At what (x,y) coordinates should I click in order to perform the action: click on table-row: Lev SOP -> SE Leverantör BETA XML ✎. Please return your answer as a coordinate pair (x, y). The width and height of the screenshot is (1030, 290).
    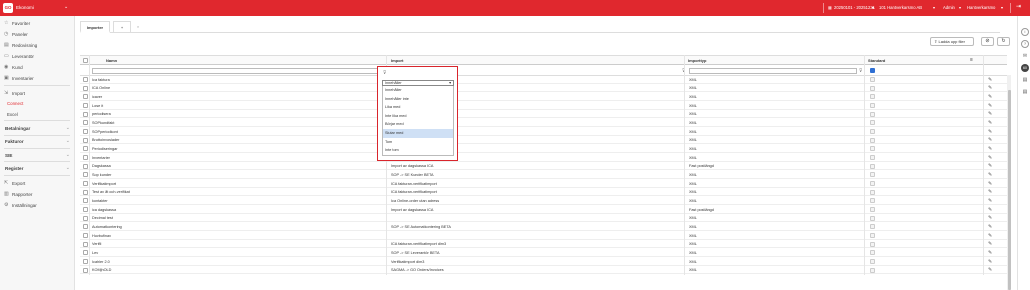
    Looking at the image, I should click on (543, 253).